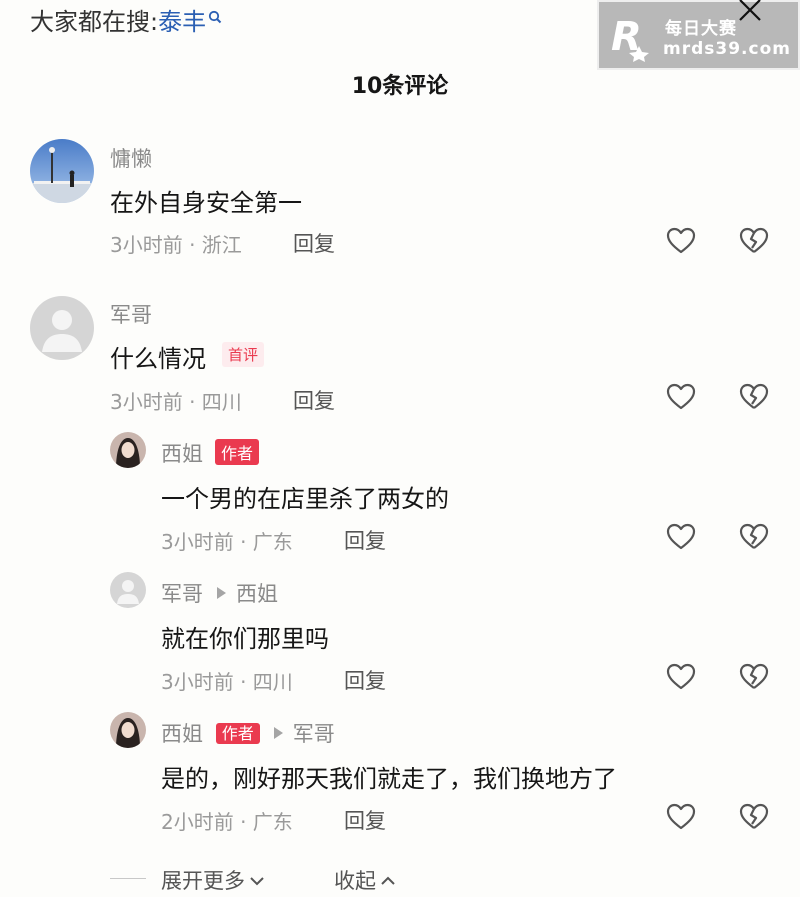 Image resolution: width=800 pixels, height=897 pixels. I want to click on watermark-line1: 每日大赛, so click(701, 29).